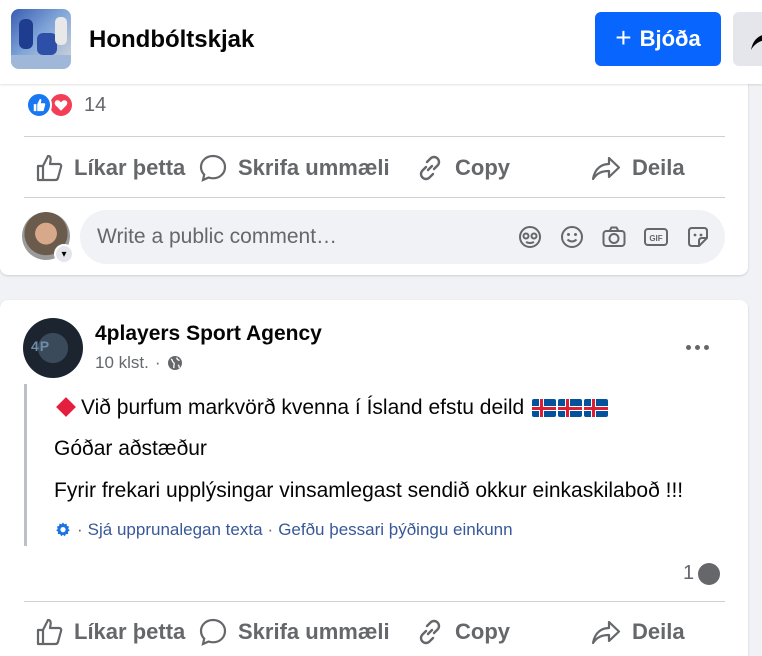  Describe the element at coordinates (63, 529) in the screenshot. I see `gear-icon` at that location.